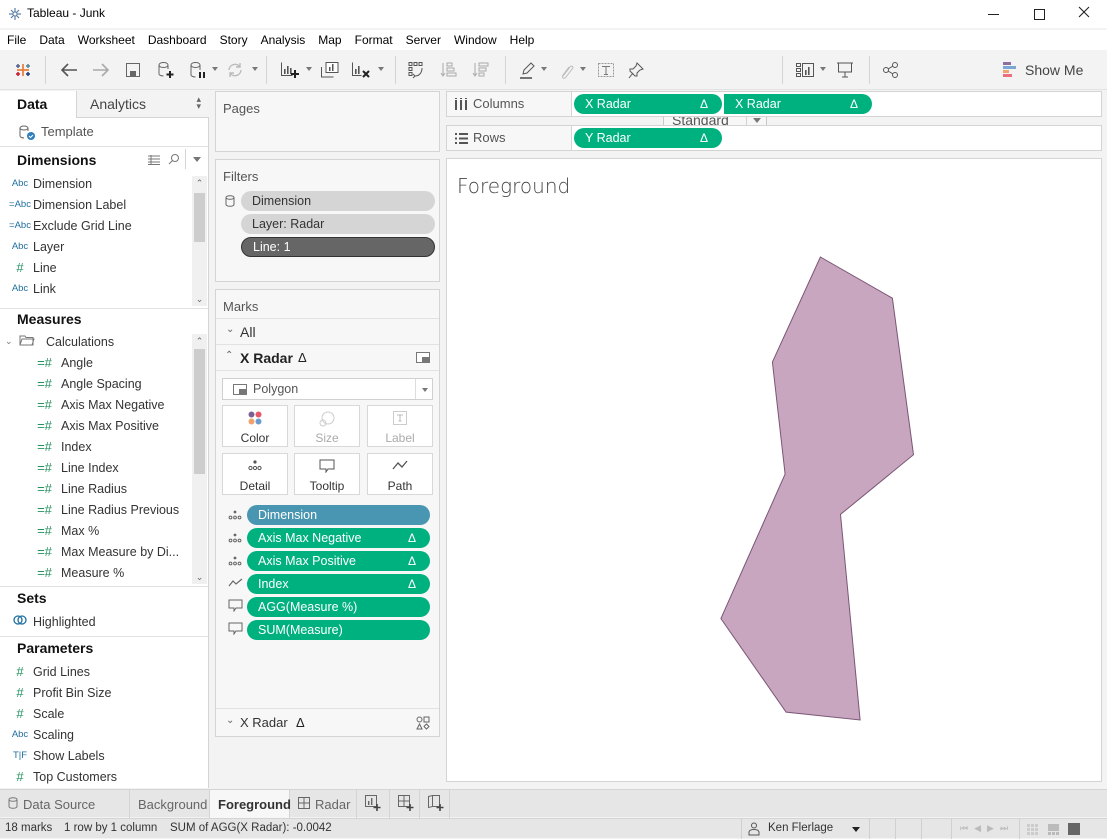  Describe the element at coordinates (59, 341) in the screenshot. I see `folder-calculations: ⌄ Calculations` at that location.